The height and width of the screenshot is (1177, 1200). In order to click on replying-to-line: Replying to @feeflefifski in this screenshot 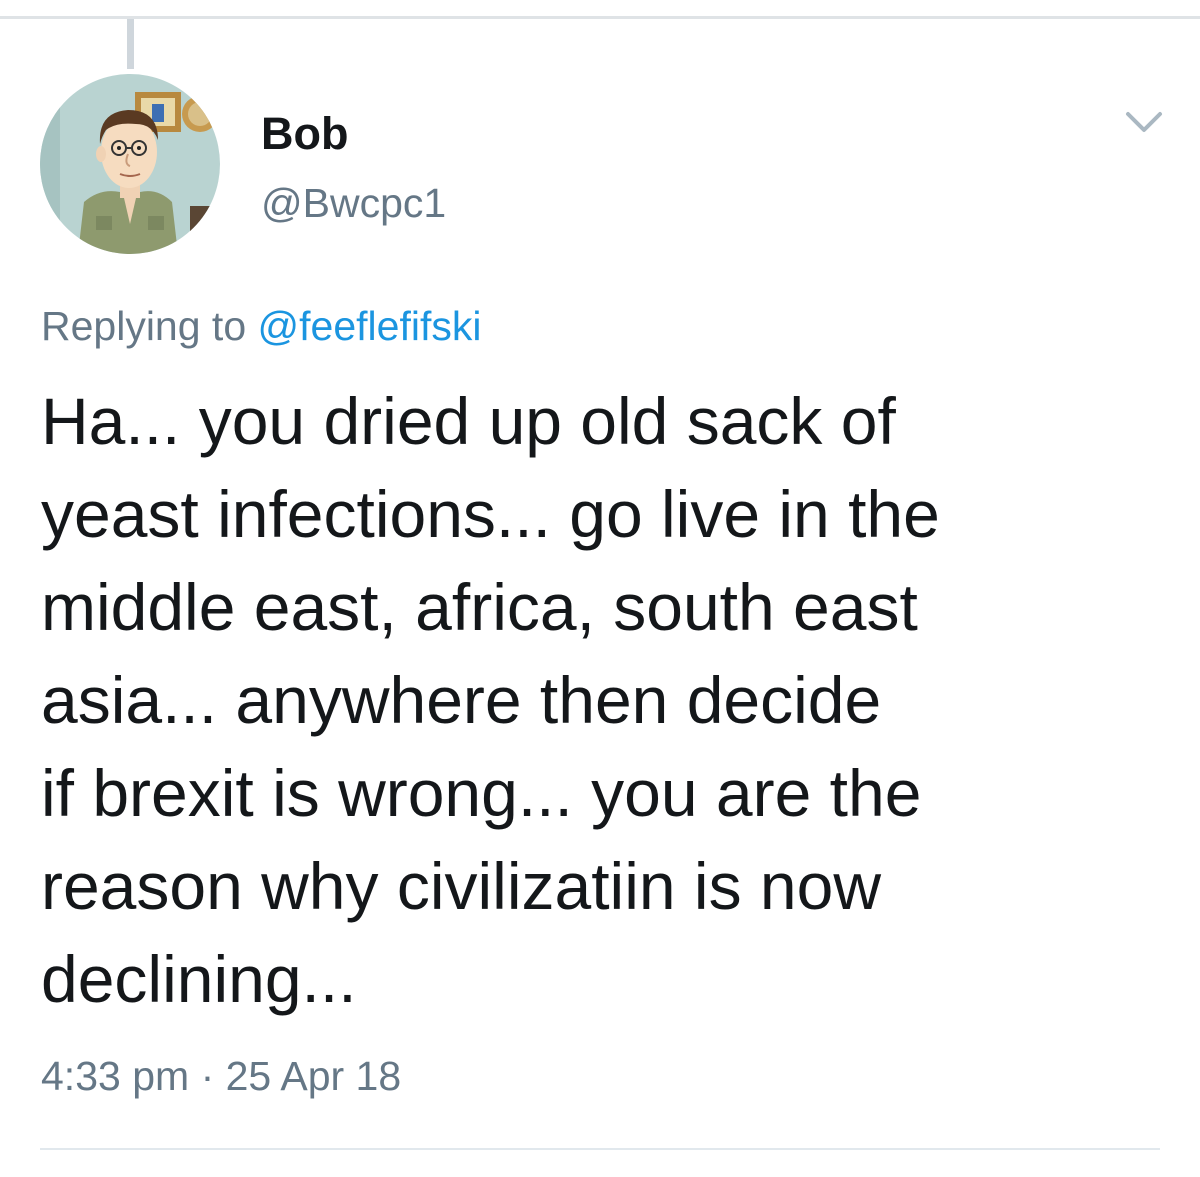, I will do `click(261, 326)`.